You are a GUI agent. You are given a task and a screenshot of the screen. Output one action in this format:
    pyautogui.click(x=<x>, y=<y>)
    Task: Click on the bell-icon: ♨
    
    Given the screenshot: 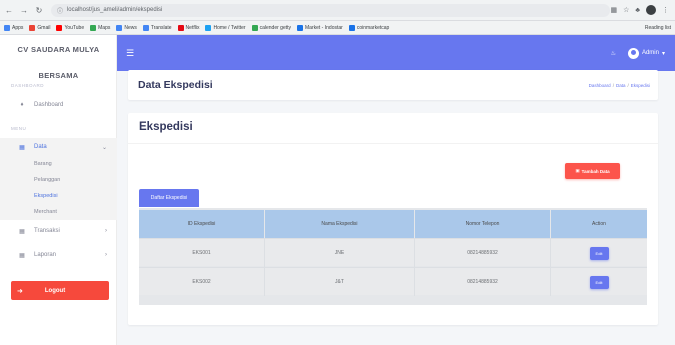 What is the action you would take?
    pyautogui.click(x=613, y=53)
    